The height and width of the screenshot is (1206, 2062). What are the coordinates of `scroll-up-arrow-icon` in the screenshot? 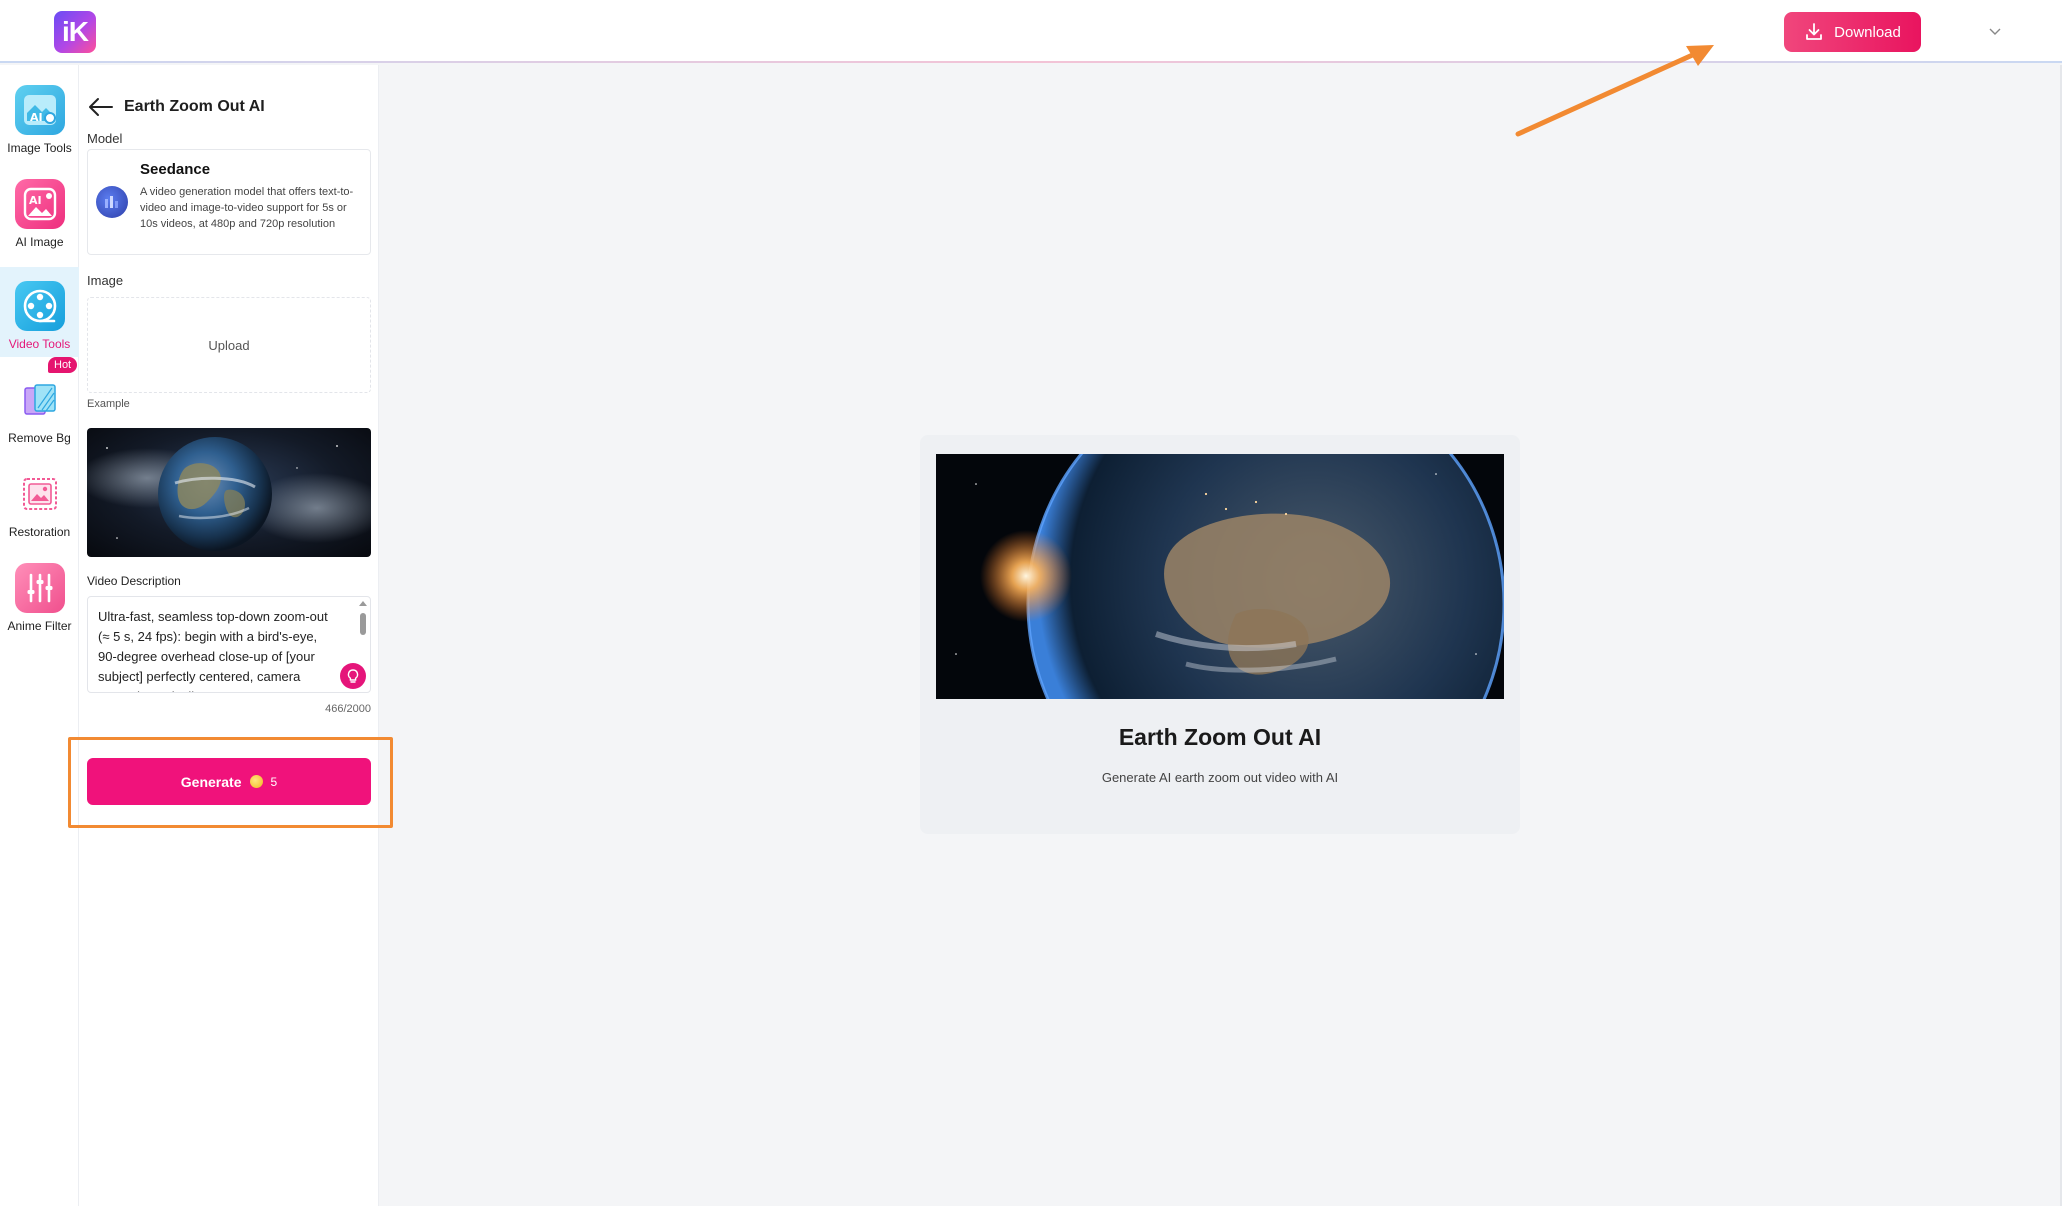 It's located at (363, 603).